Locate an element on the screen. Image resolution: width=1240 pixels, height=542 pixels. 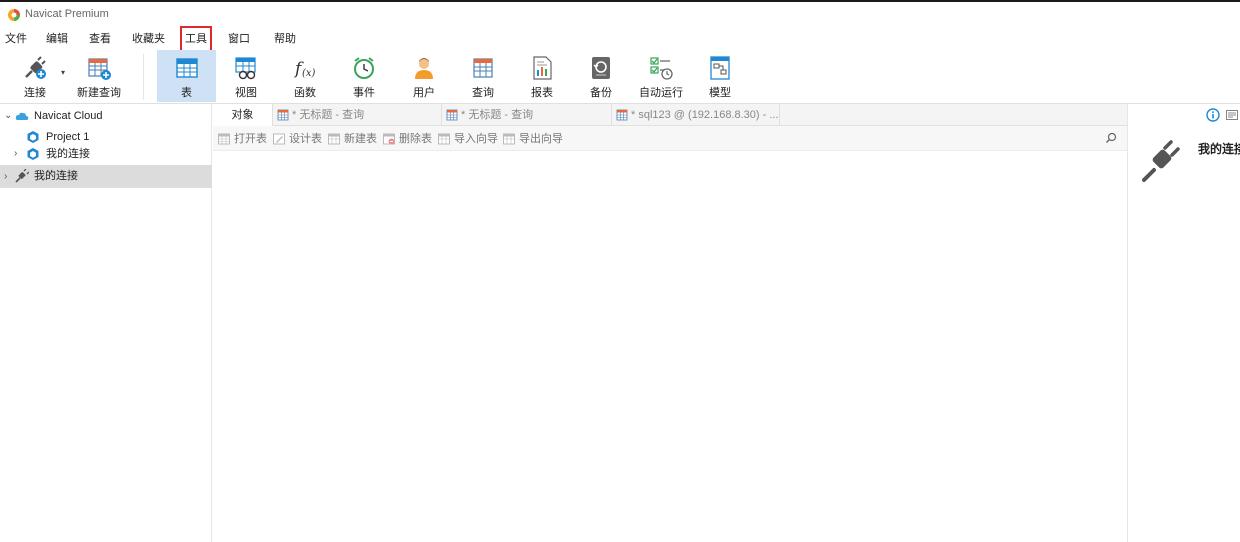
report-icon is located at coordinates (542, 68).